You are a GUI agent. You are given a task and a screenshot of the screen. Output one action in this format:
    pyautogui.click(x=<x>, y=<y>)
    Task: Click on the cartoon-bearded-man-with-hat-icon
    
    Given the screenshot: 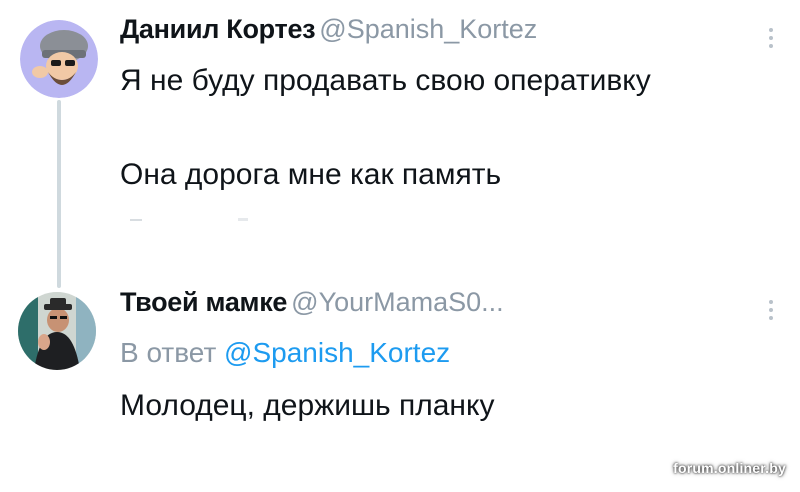 What is the action you would take?
    pyautogui.click(x=59, y=59)
    